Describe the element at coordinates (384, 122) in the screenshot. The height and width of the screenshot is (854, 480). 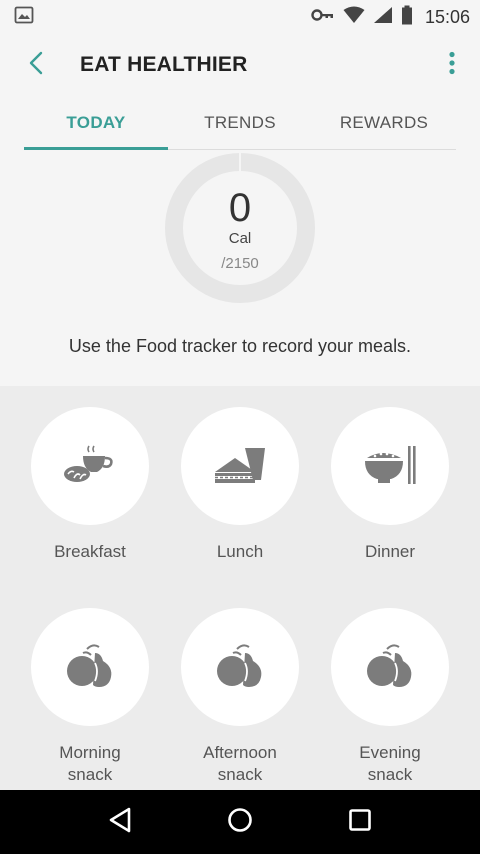
I see `tab-rewards: REWARDS` at that location.